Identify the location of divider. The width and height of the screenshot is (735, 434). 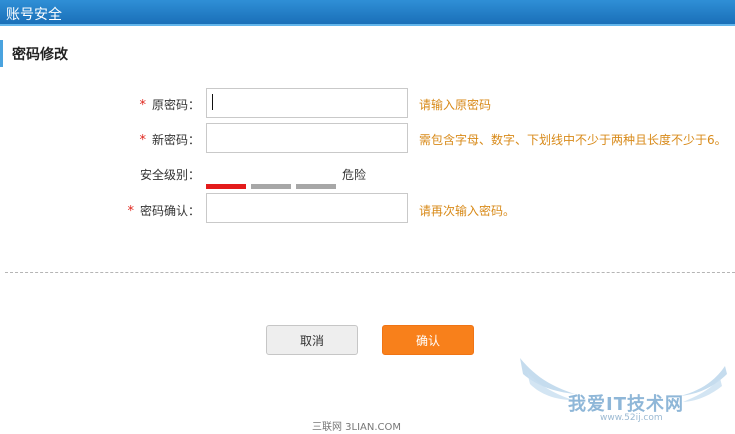
(370, 272).